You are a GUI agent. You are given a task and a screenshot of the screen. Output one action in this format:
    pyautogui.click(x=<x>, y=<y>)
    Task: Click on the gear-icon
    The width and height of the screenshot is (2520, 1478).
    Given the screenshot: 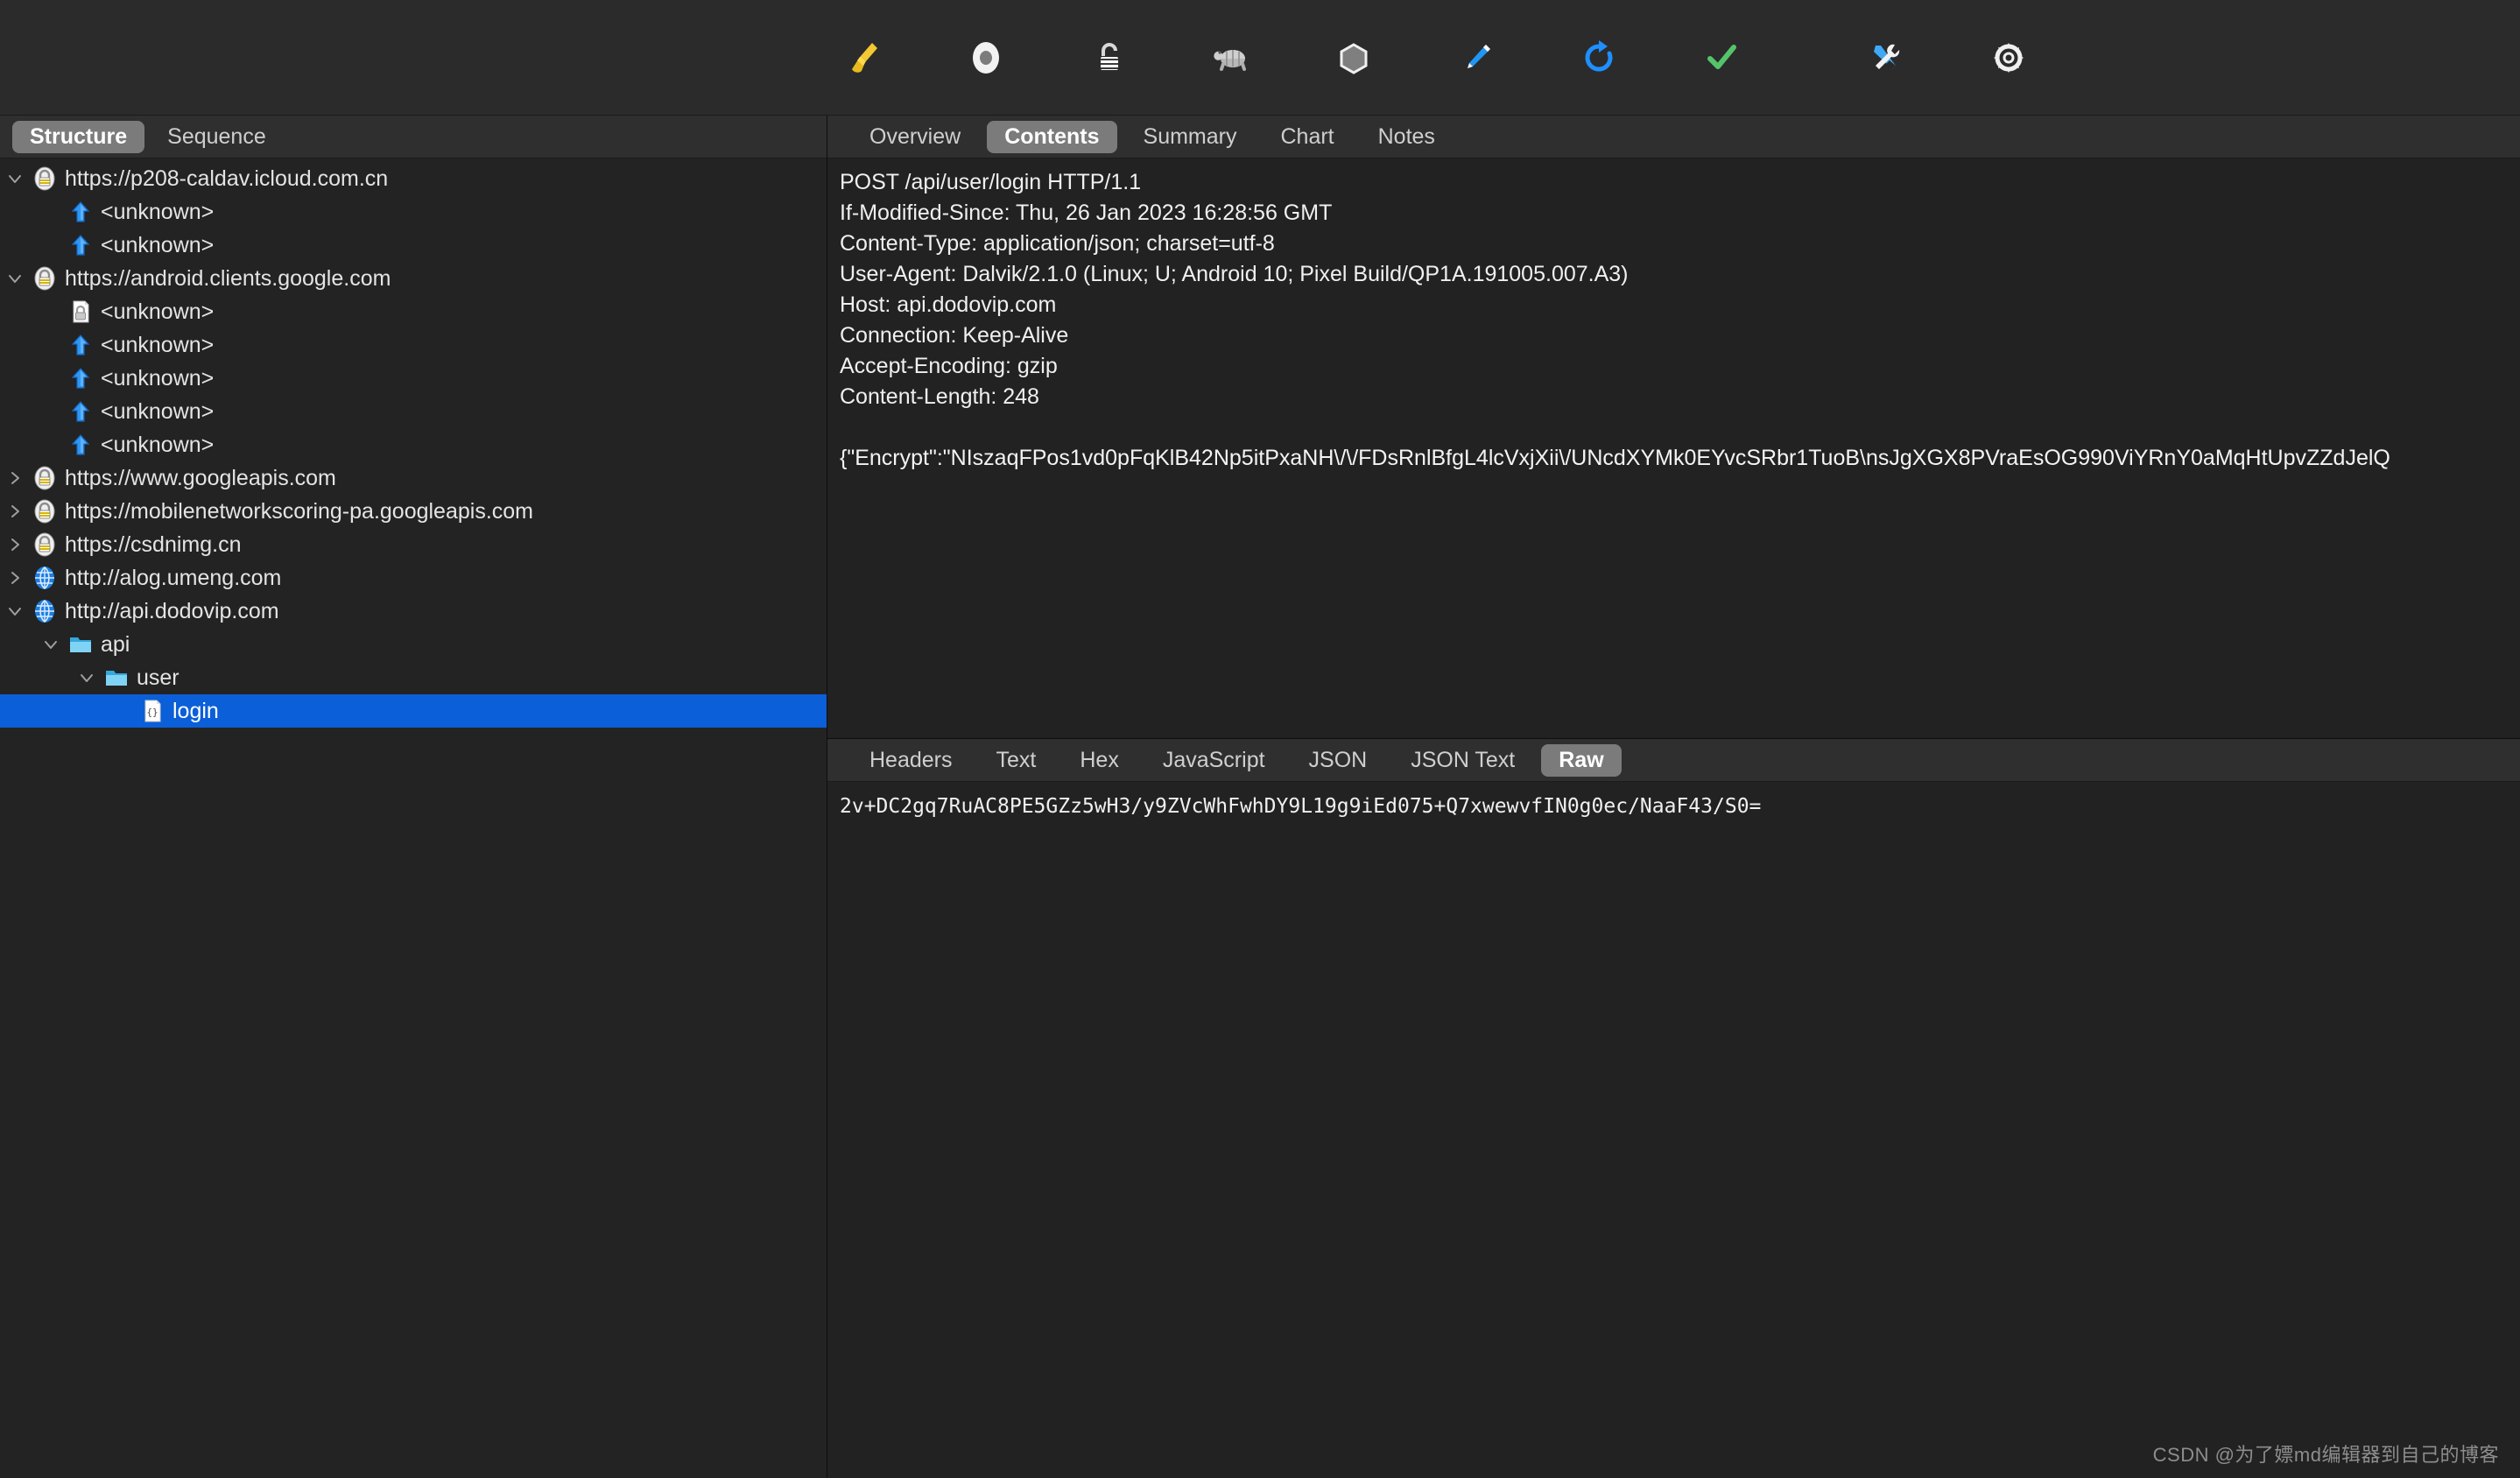 What is the action you would take?
    pyautogui.click(x=2009, y=58)
    